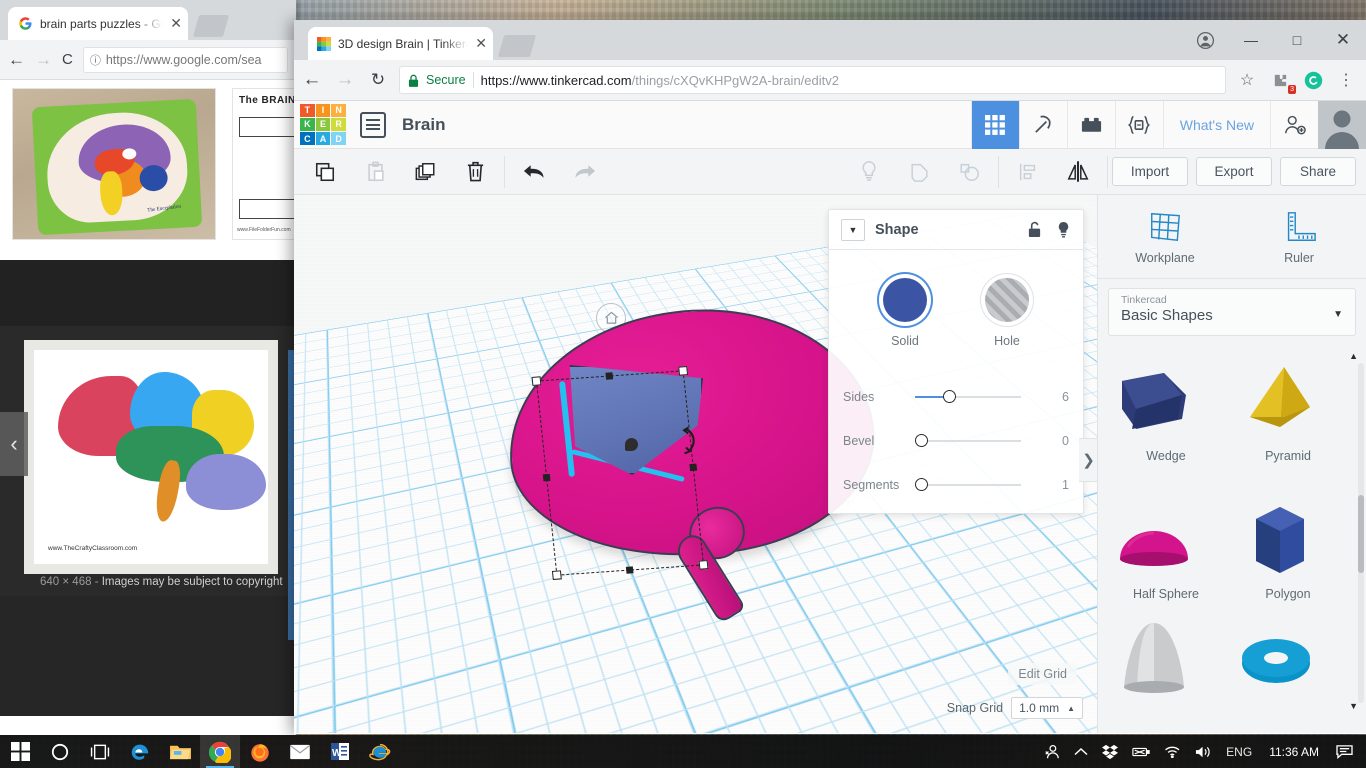 This screenshot has width=1366, height=768. I want to click on shape-library-select: Tinkercad Basic Shapes ▼, so click(1232, 312).